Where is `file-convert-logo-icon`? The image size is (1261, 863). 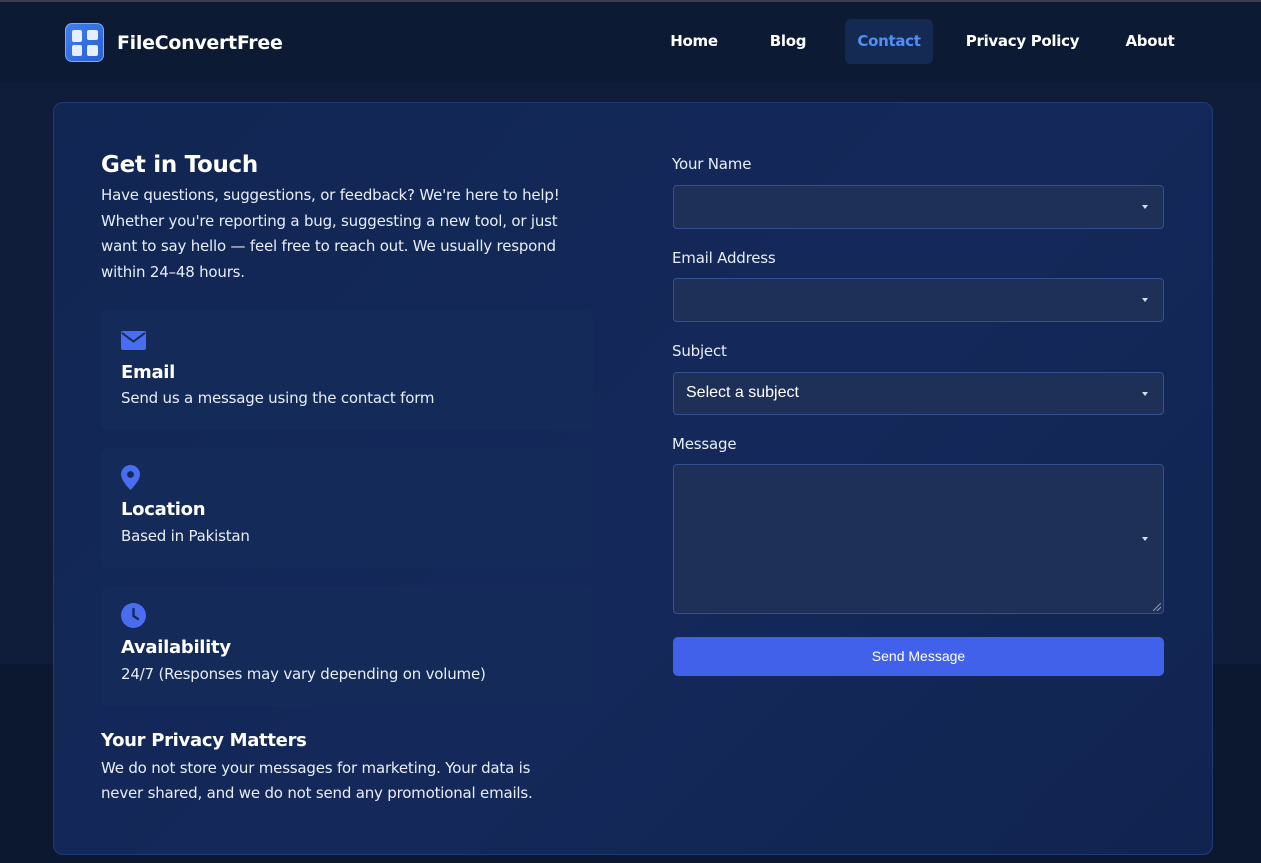 file-convert-logo-icon is located at coordinates (84, 42).